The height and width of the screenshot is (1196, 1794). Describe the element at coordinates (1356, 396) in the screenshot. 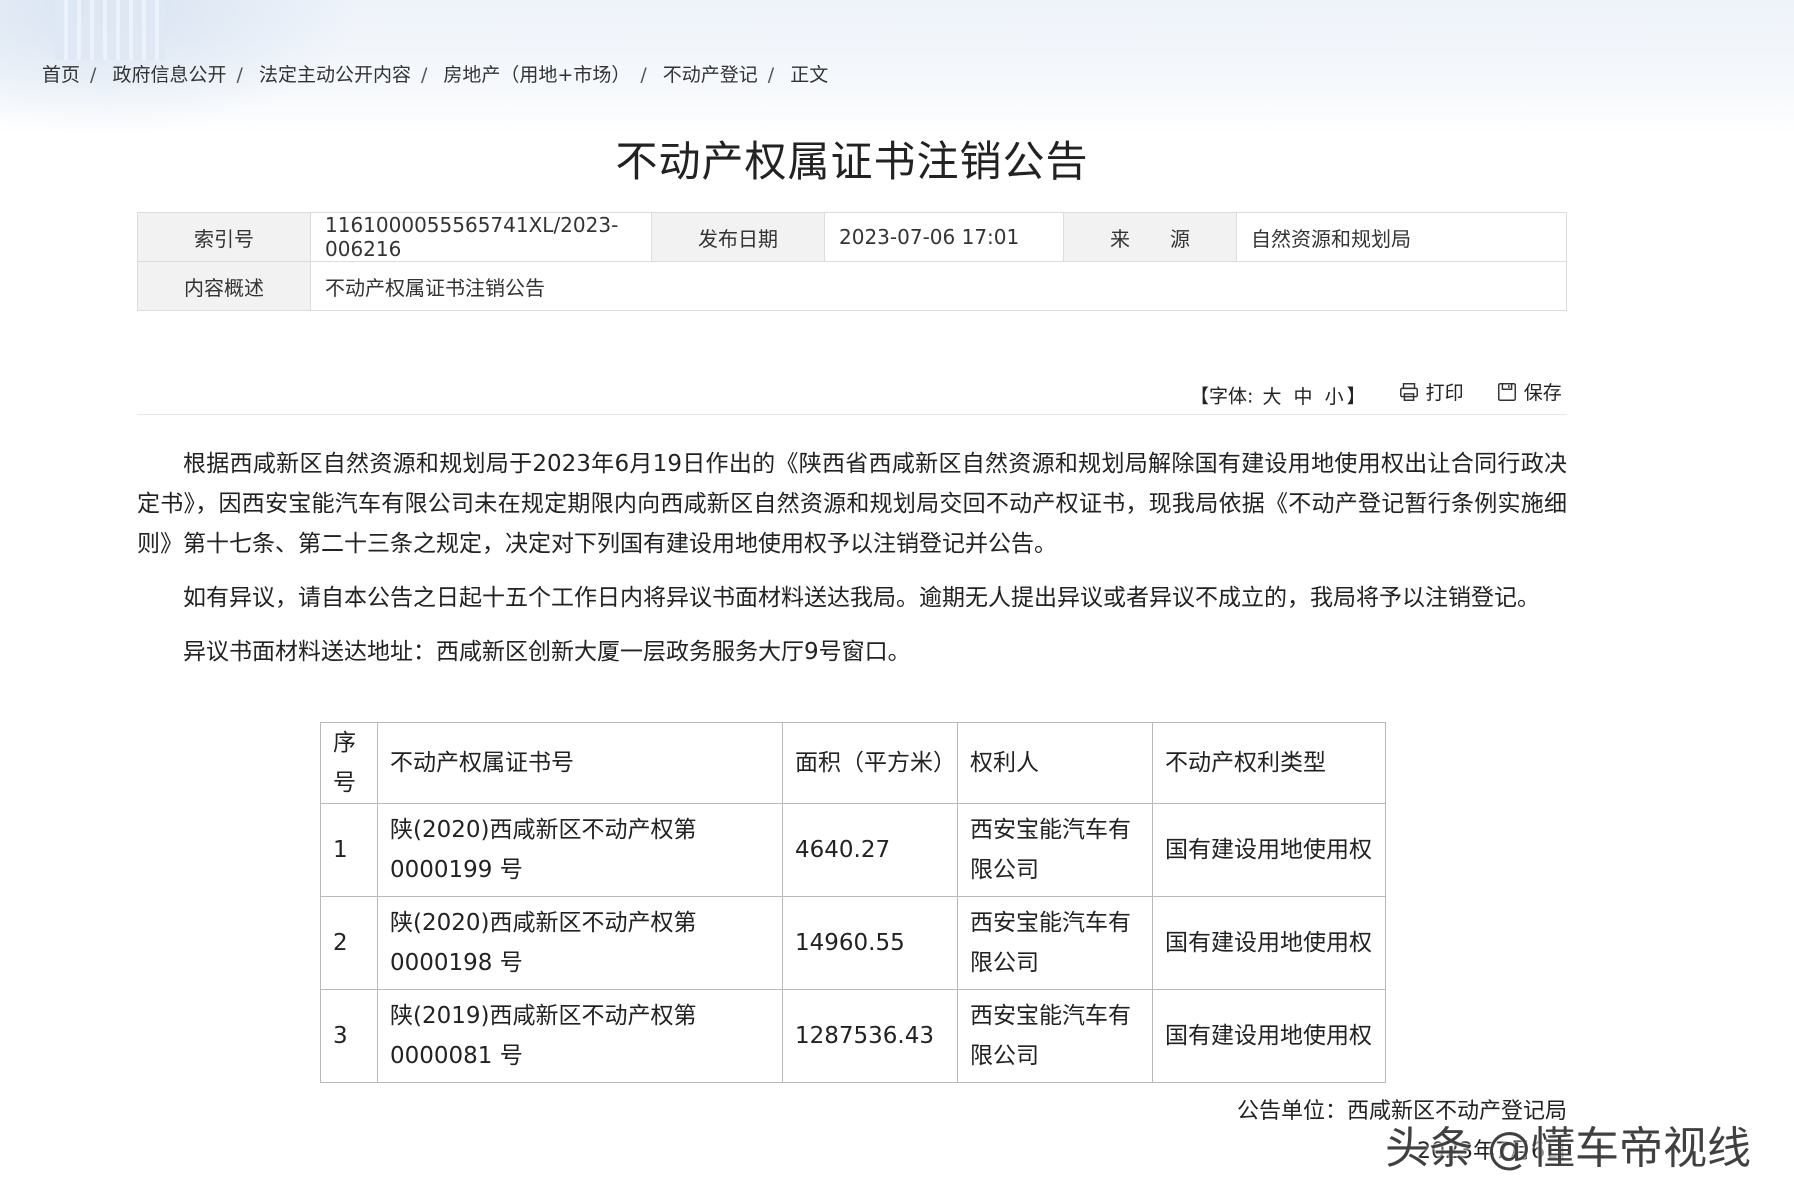

I see `font-size-close: 】` at that location.